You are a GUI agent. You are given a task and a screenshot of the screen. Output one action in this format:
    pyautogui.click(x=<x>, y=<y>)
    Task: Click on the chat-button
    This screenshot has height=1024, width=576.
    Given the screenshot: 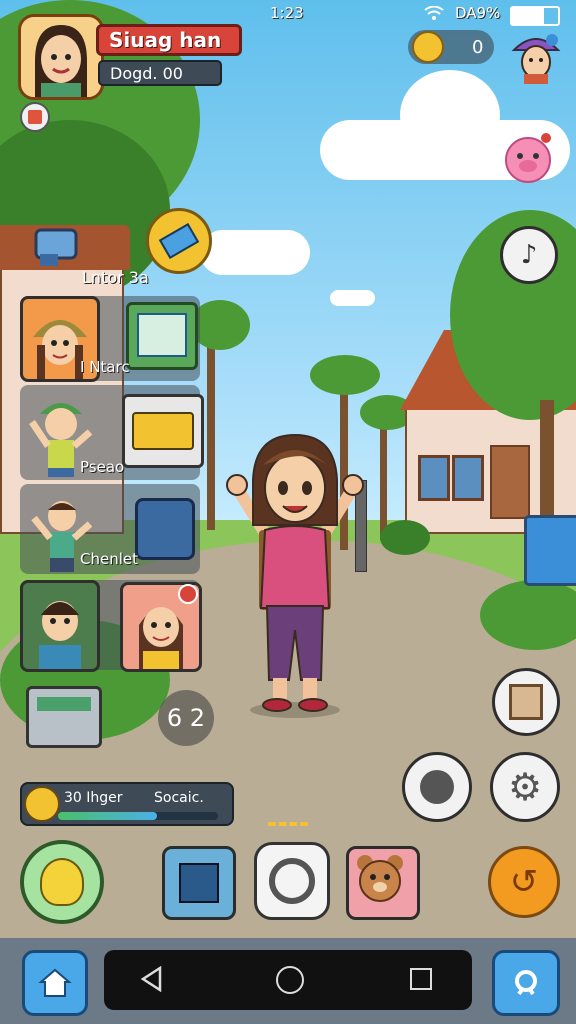 What is the action you would take?
    pyautogui.click(x=437, y=787)
    